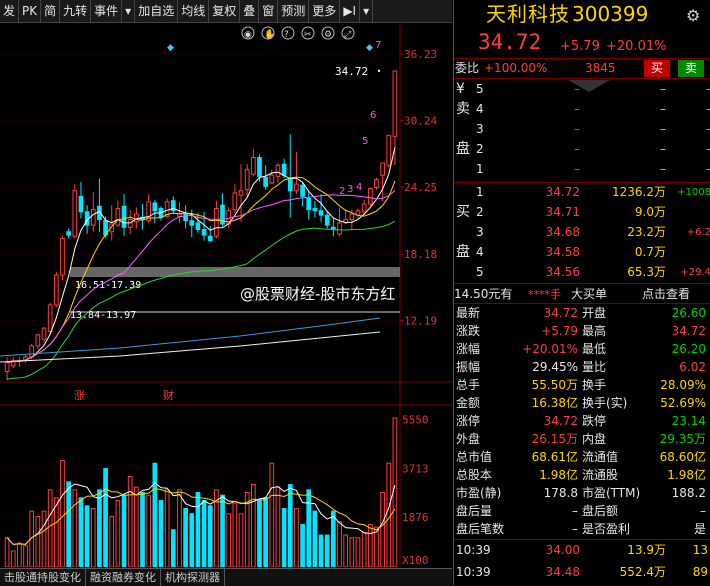 The height and width of the screenshot is (586, 710). What do you see at coordinates (460, 89) in the screenshot?
I see `sell-side-label: ¥` at bounding box center [460, 89].